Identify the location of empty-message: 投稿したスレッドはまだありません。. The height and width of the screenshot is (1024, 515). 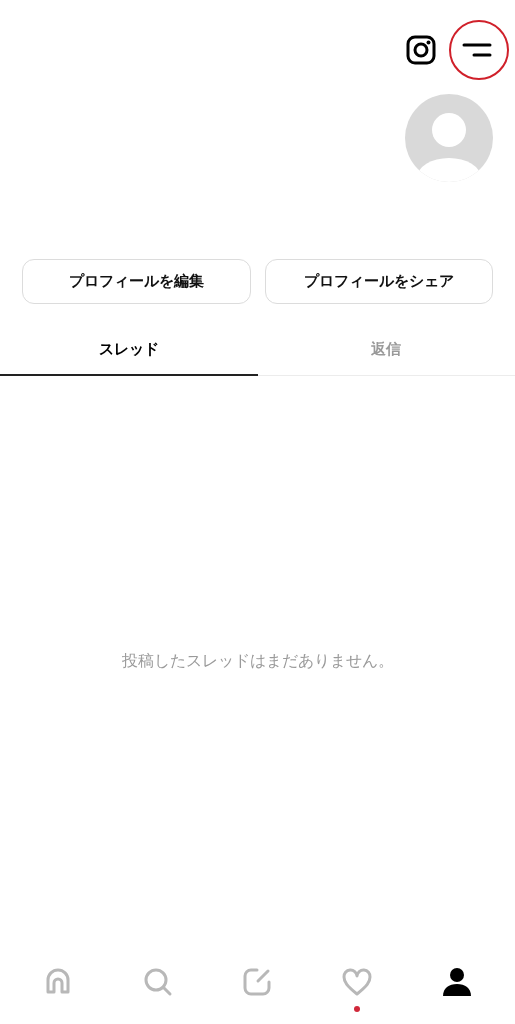
(257, 661).